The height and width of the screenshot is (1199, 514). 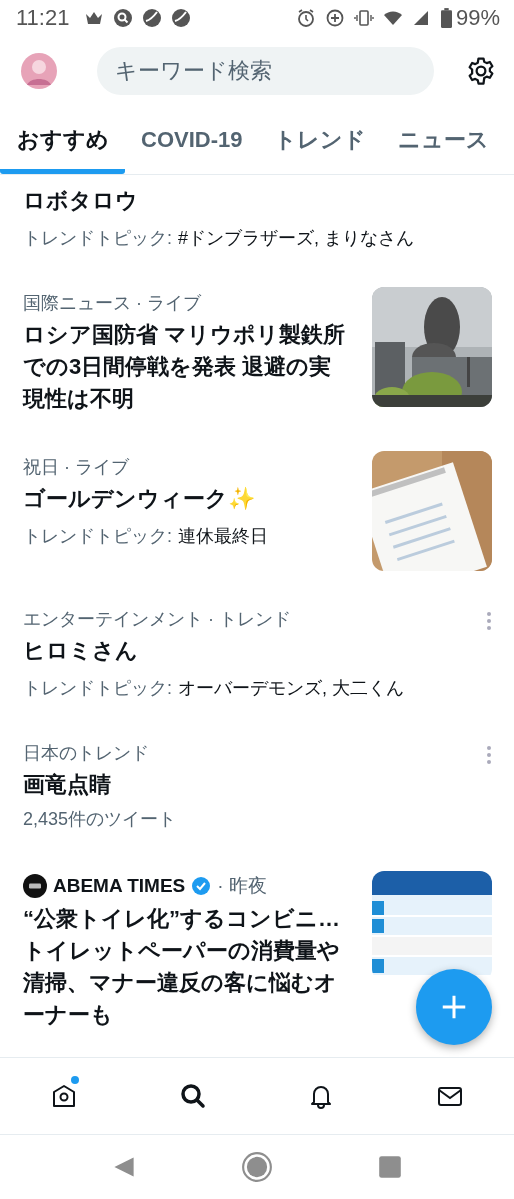 What do you see at coordinates (257, 1167) in the screenshot?
I see `home-circle-icon` at bounding box center [257, 1167].